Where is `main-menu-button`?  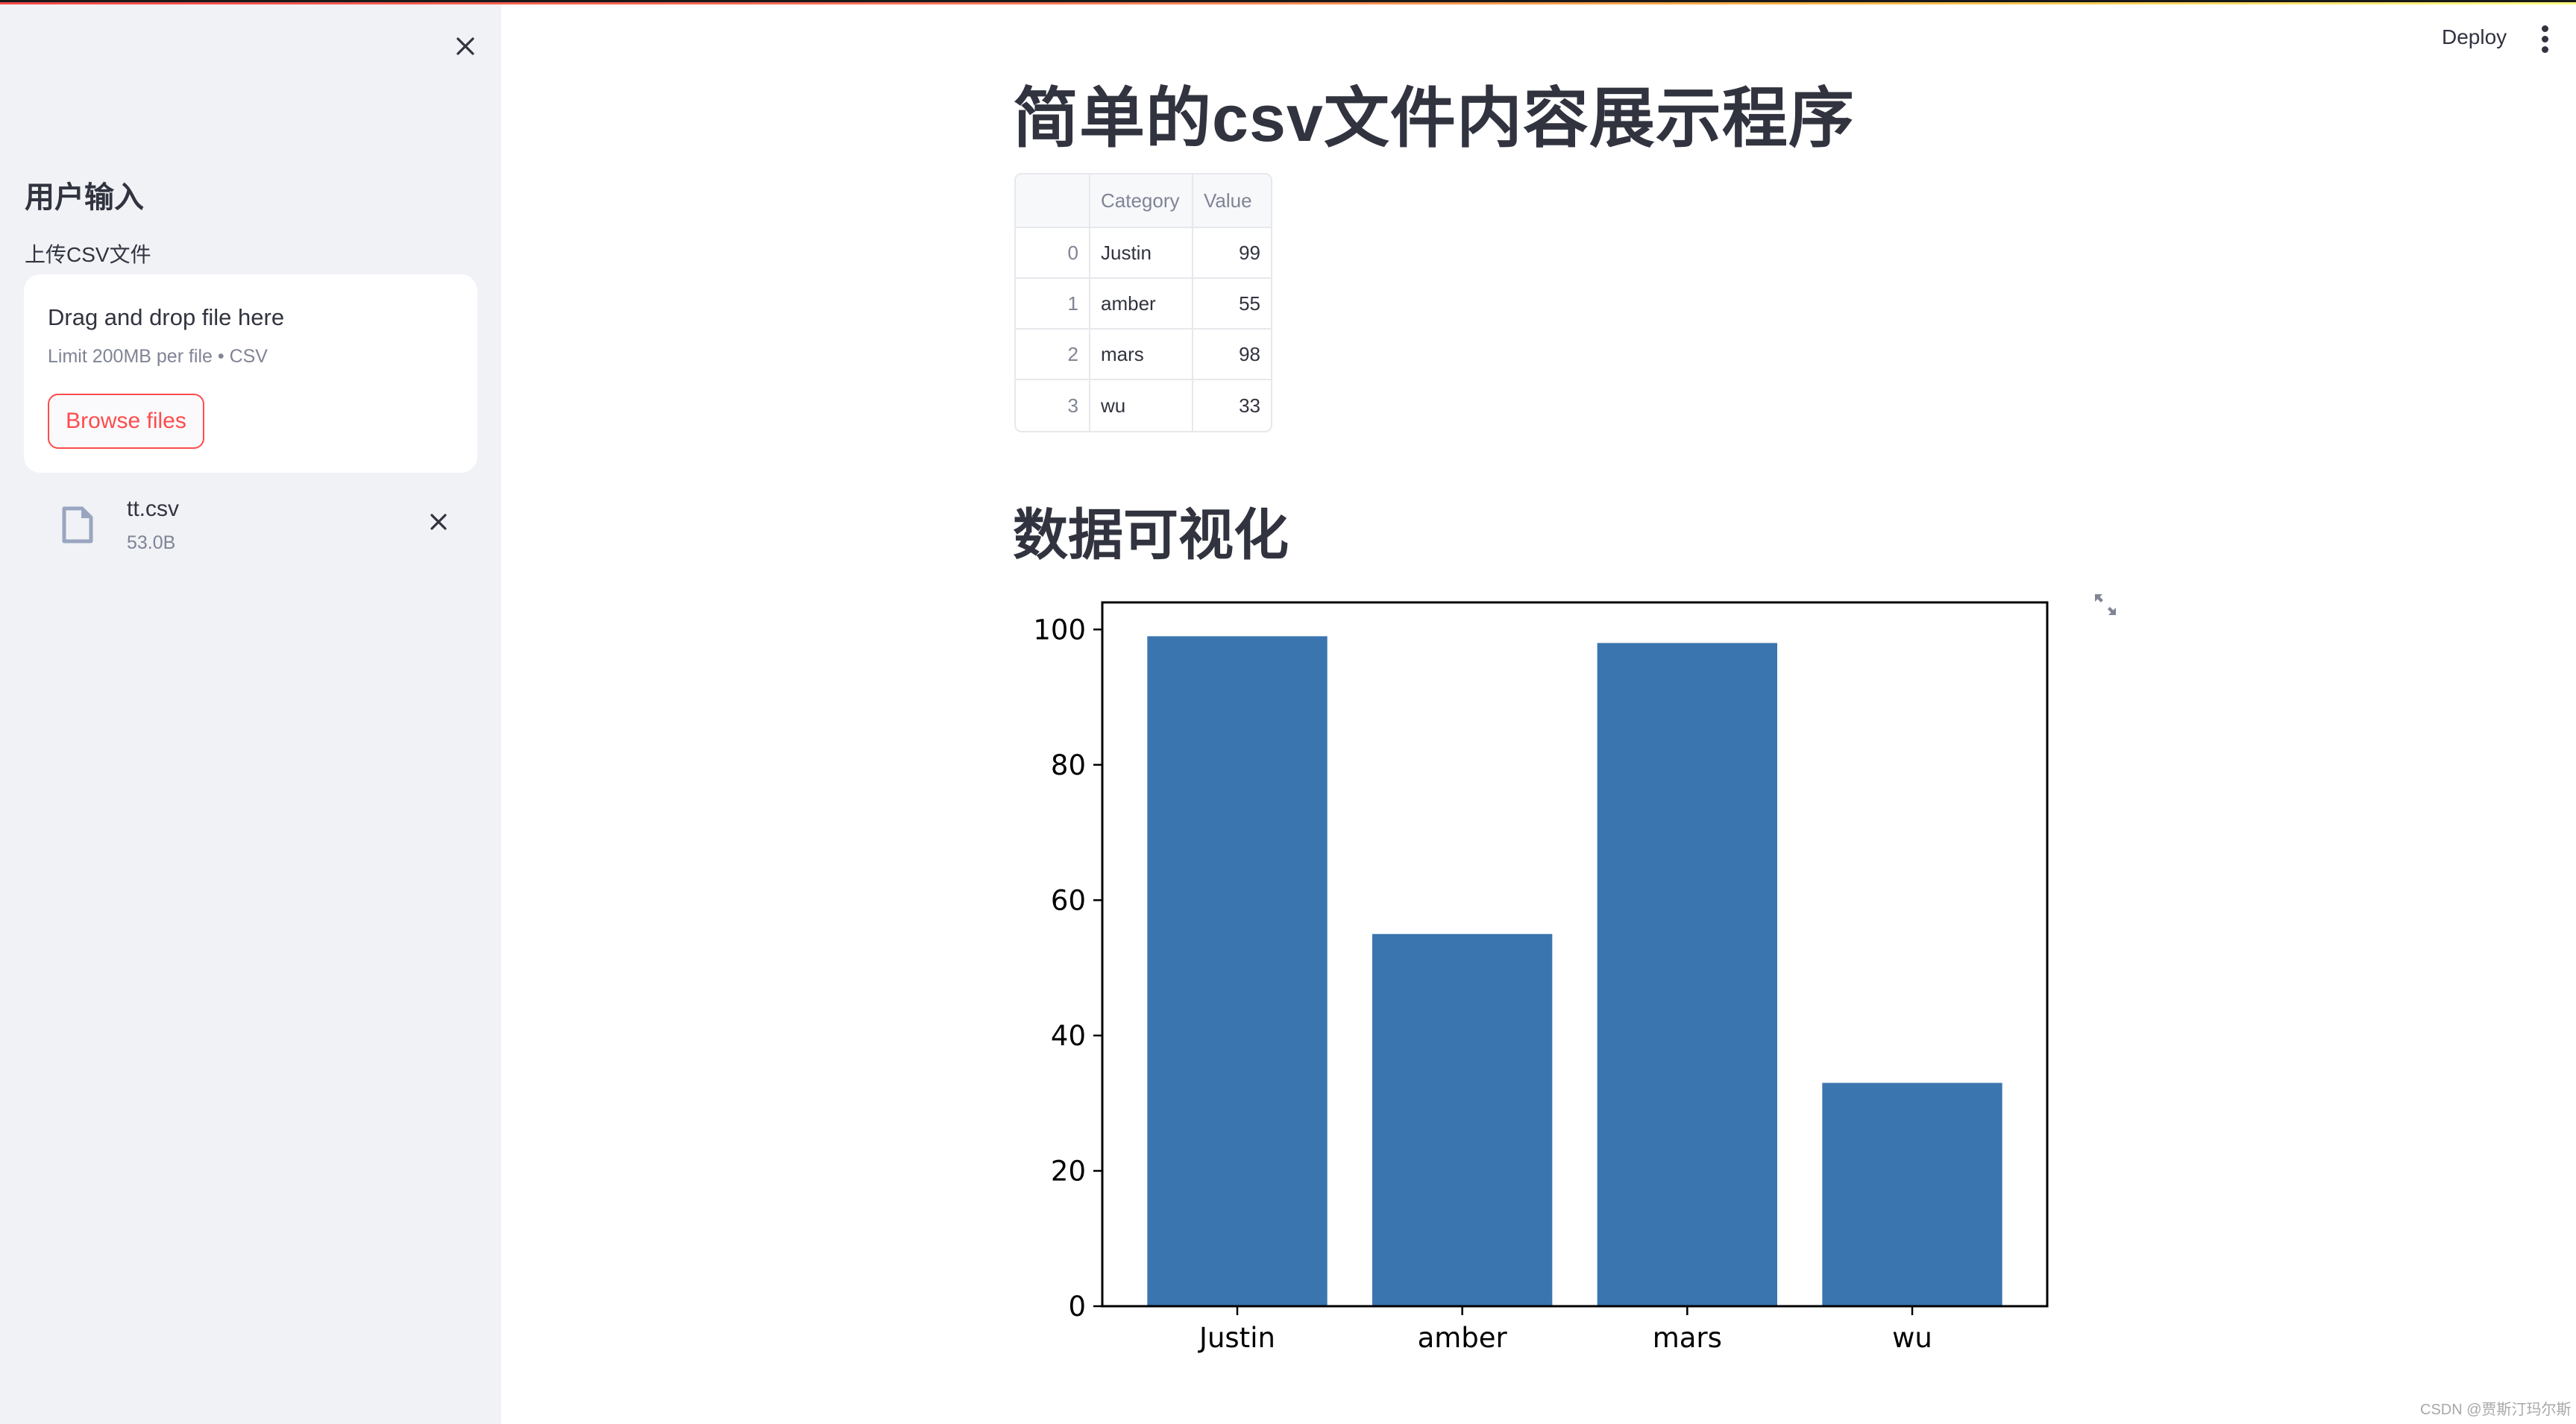
main-menu-button is located at coordinates (2545, 40).